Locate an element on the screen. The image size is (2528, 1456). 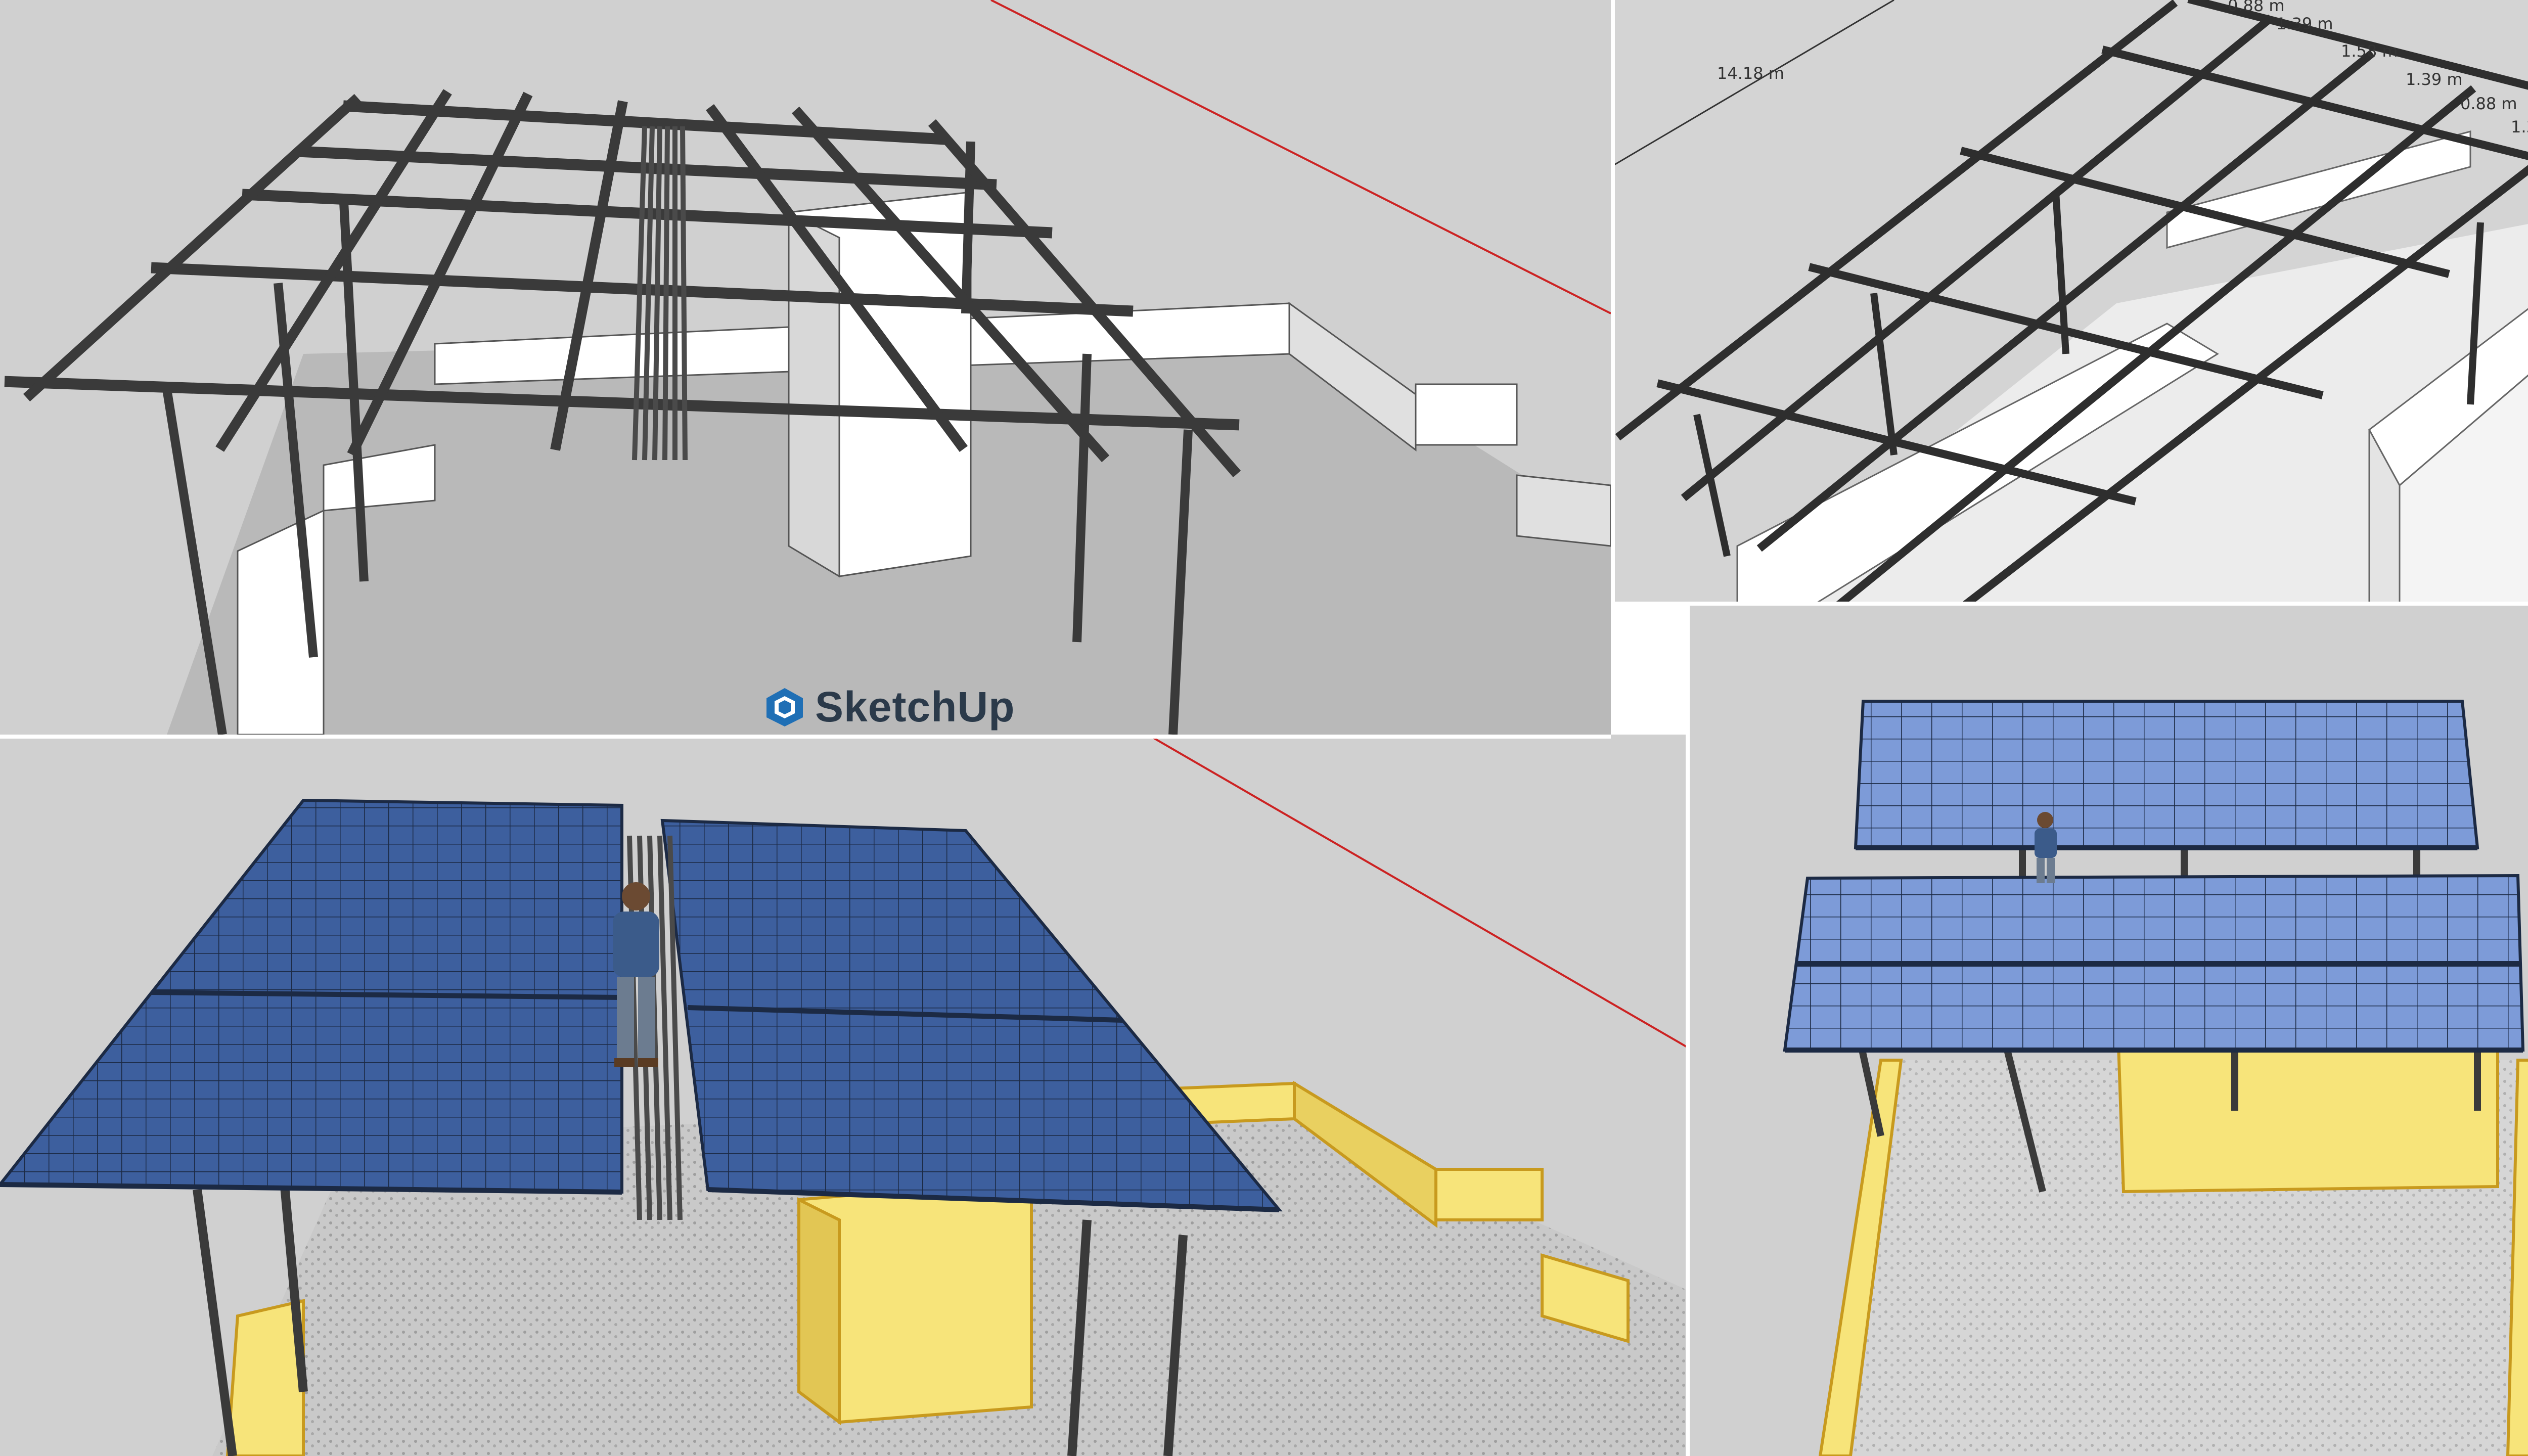
dim-label-6: 1.39 m is located at coordinates (2519, 126).